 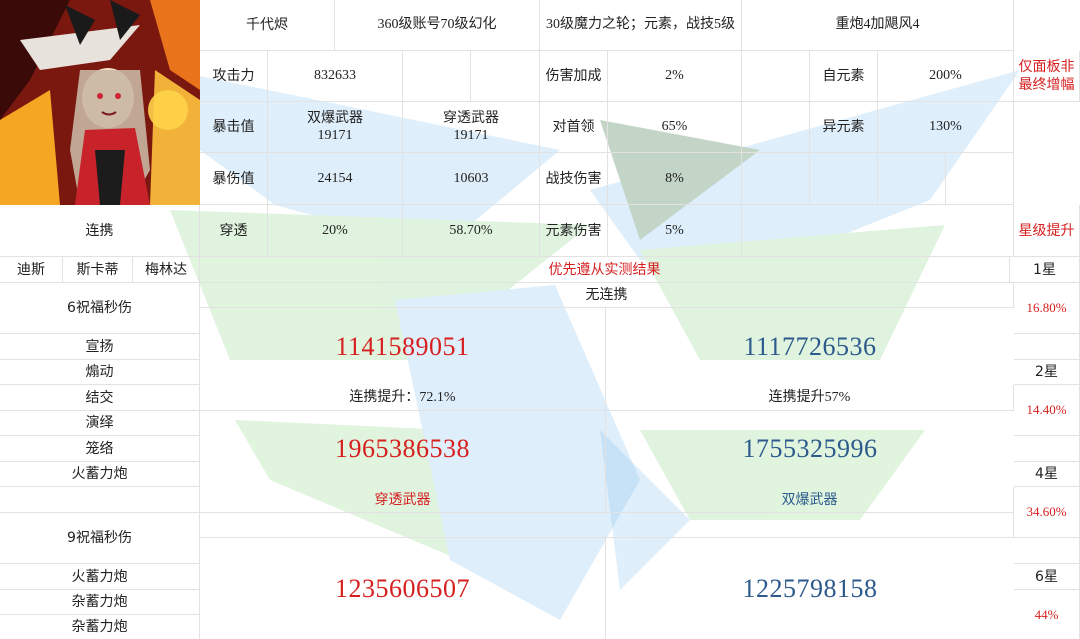 I want to click on pen-nine-dps: 1235606507, so click(x=403, y=588).